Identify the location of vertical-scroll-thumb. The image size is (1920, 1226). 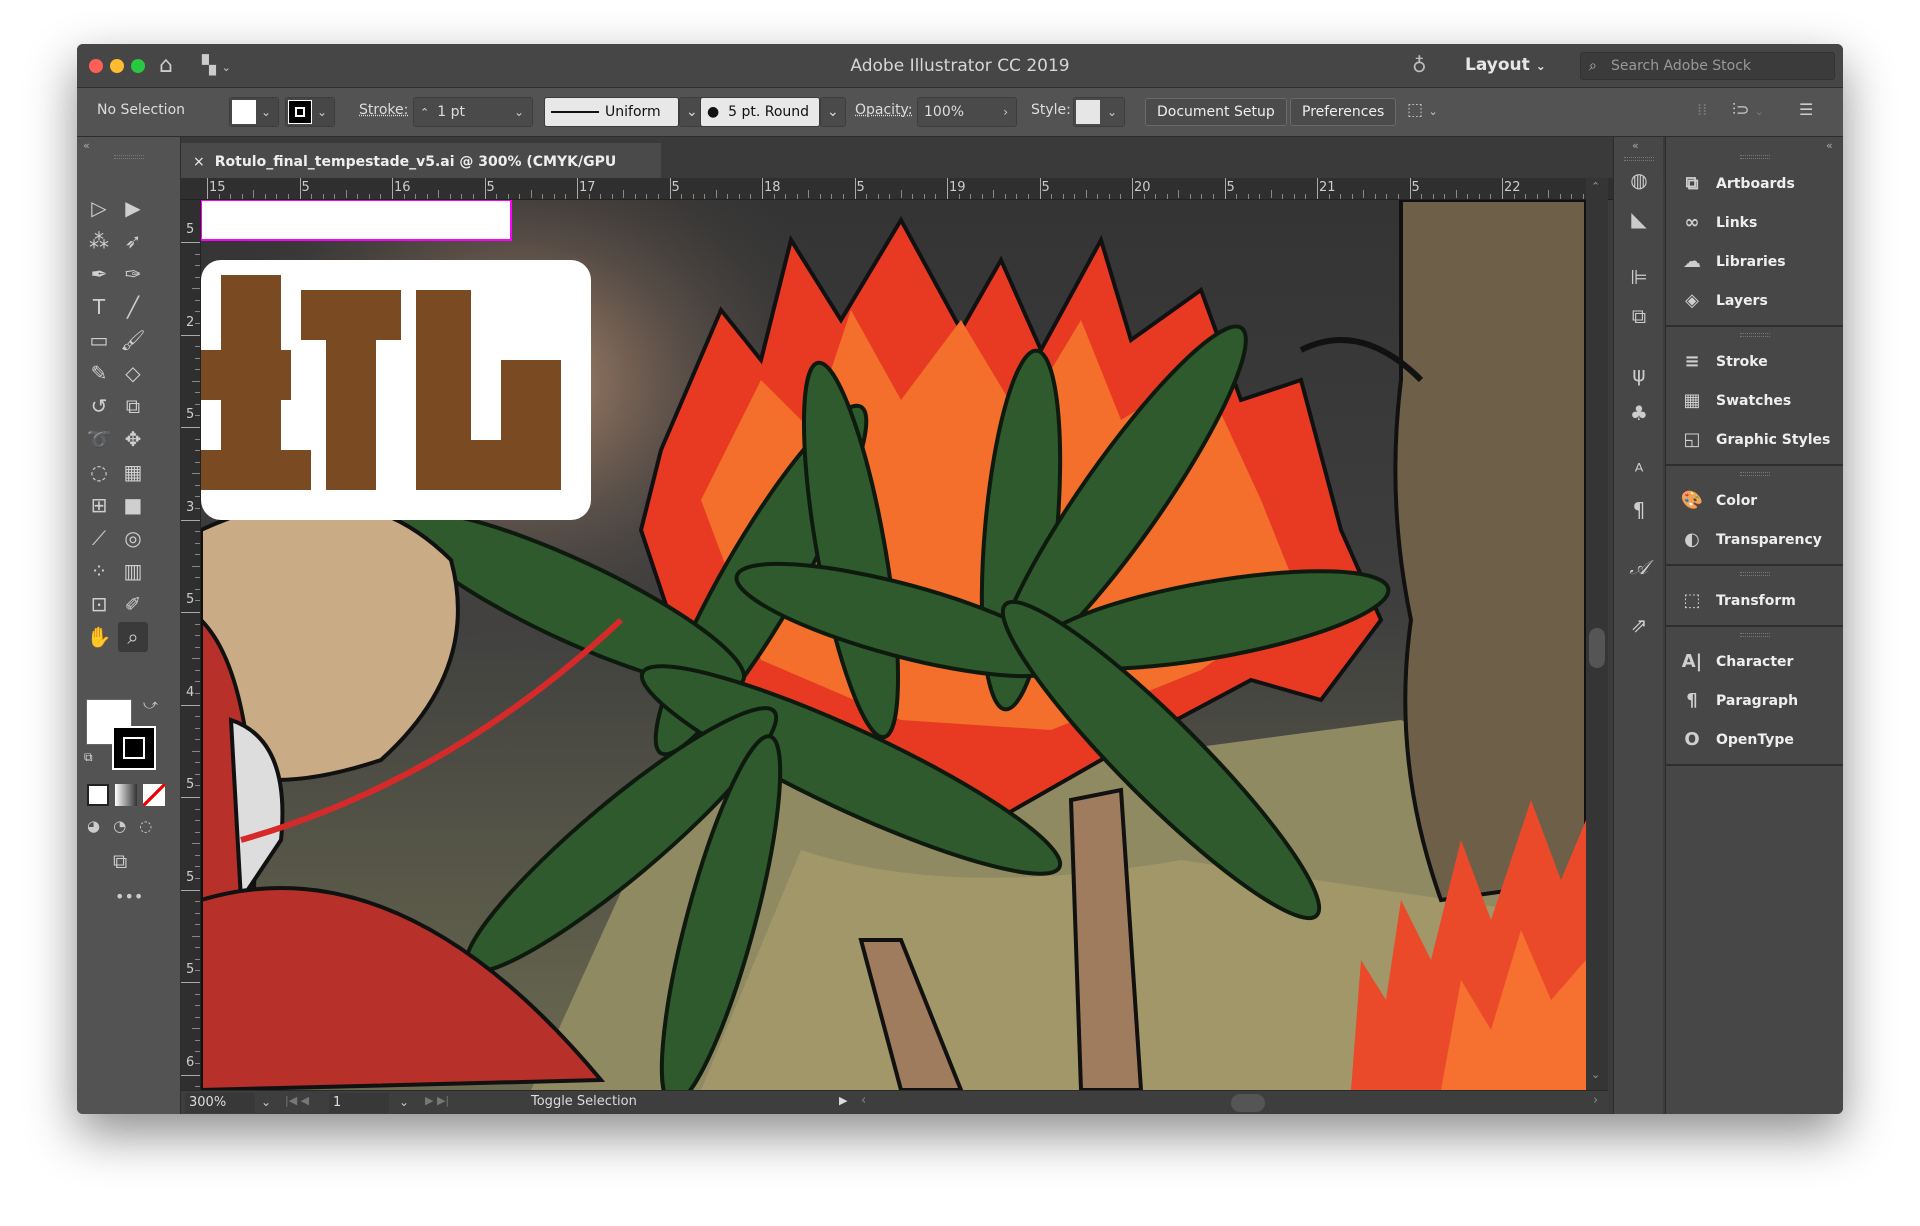
(1597, 648).